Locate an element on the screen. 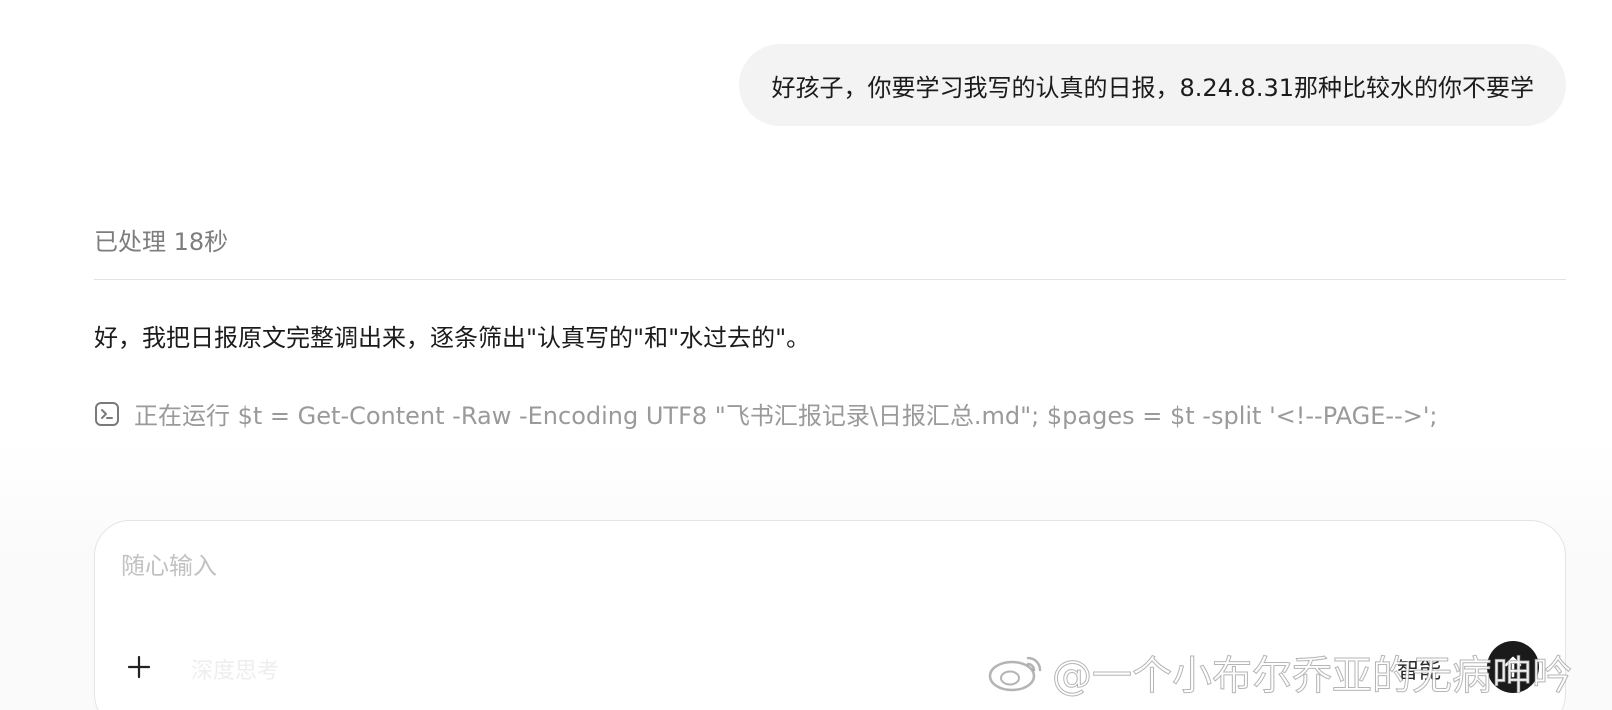  add-attachment-button is located at coordinates (139, 667).